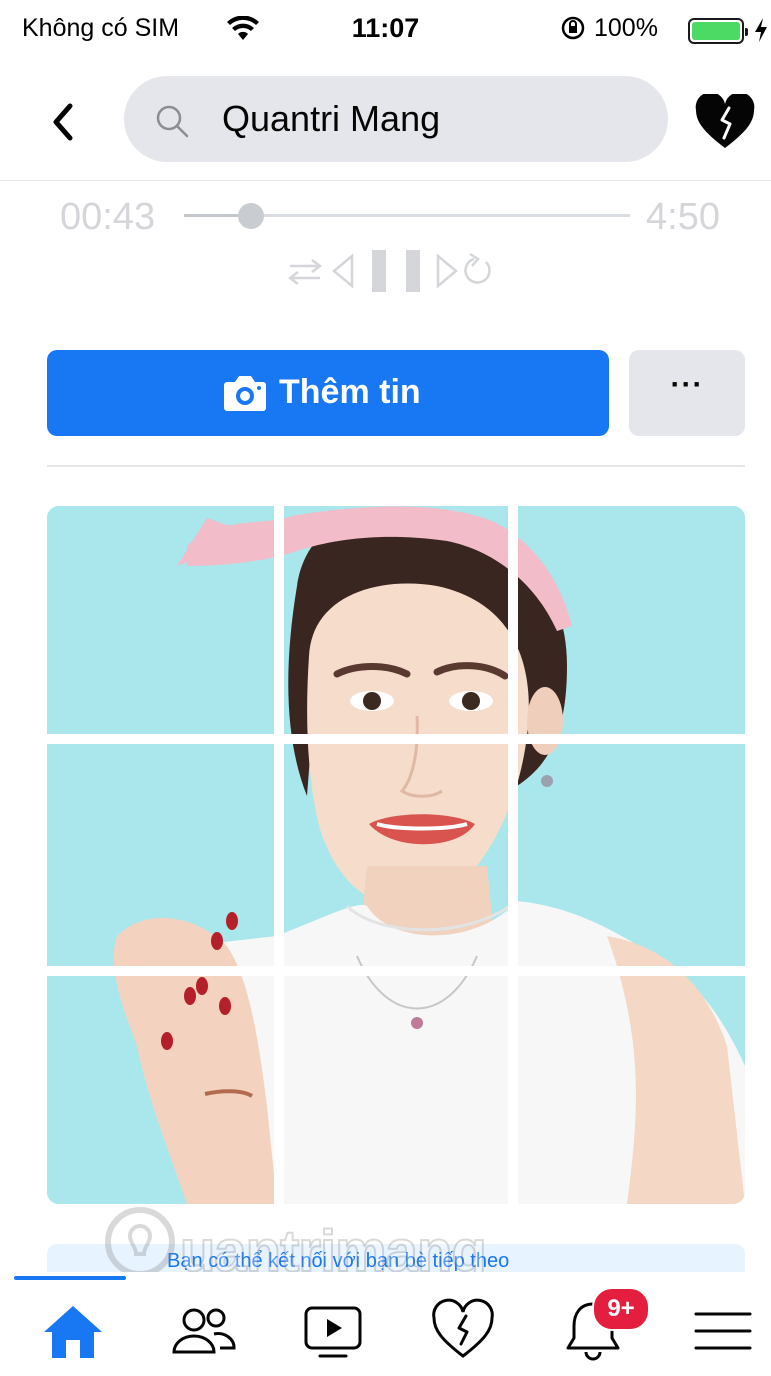  I want to click on tab-dating, so click(463, 1331).